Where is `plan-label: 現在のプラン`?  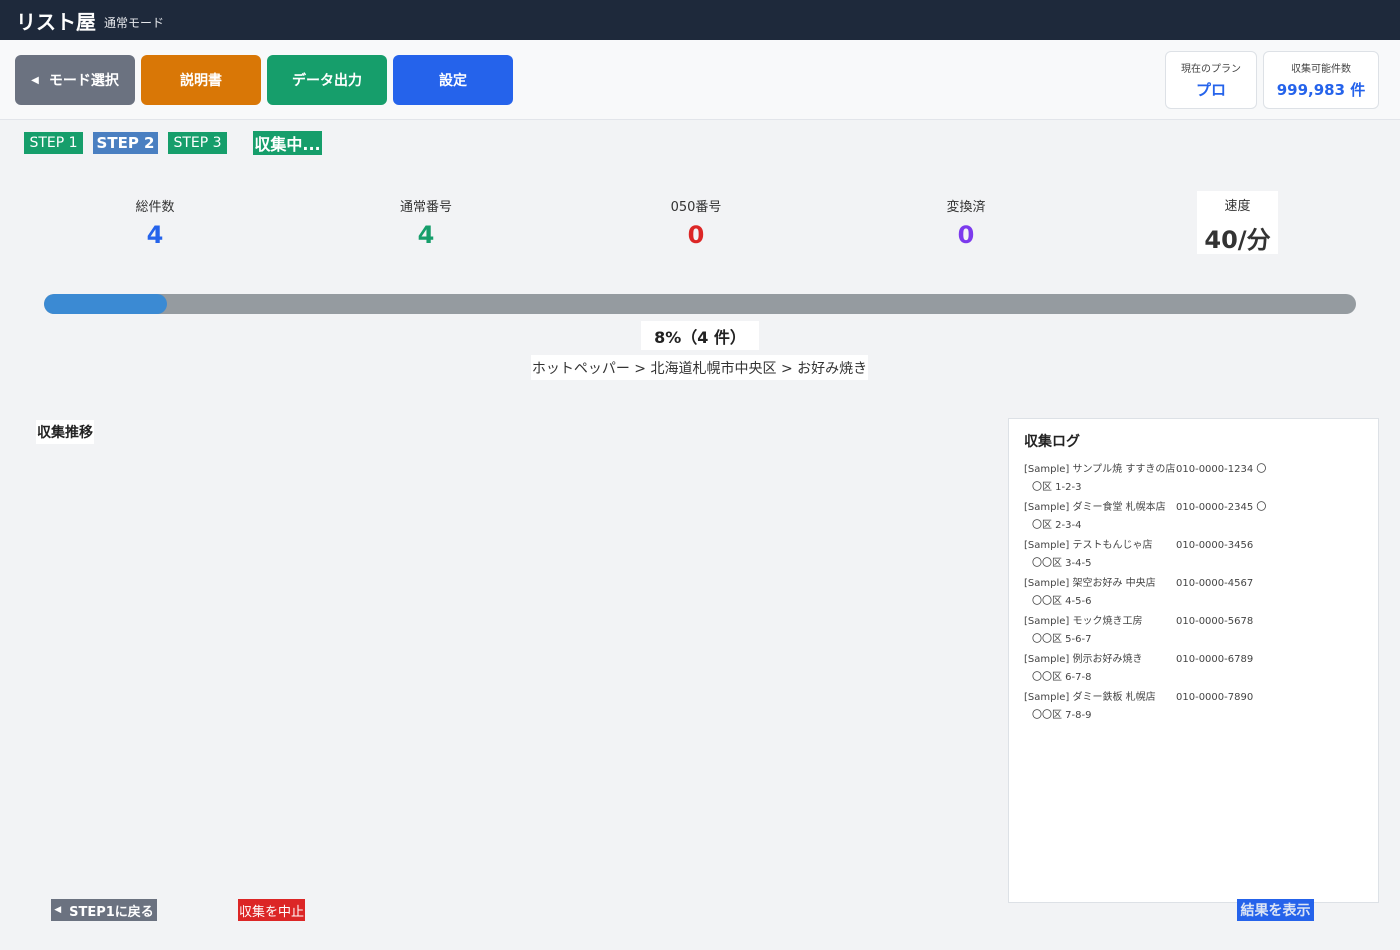
plan-label: 現在のプラン is located at coordinates (1211, 69).